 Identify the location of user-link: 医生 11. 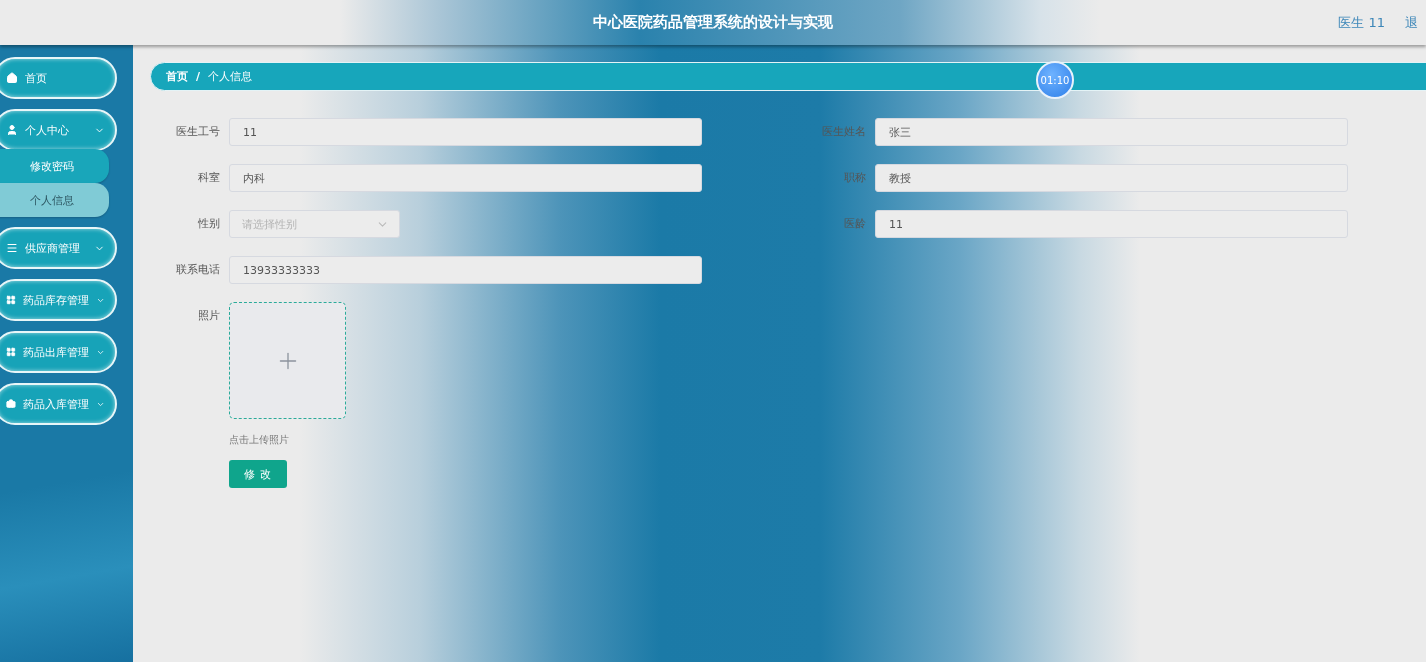
(1361, 22).